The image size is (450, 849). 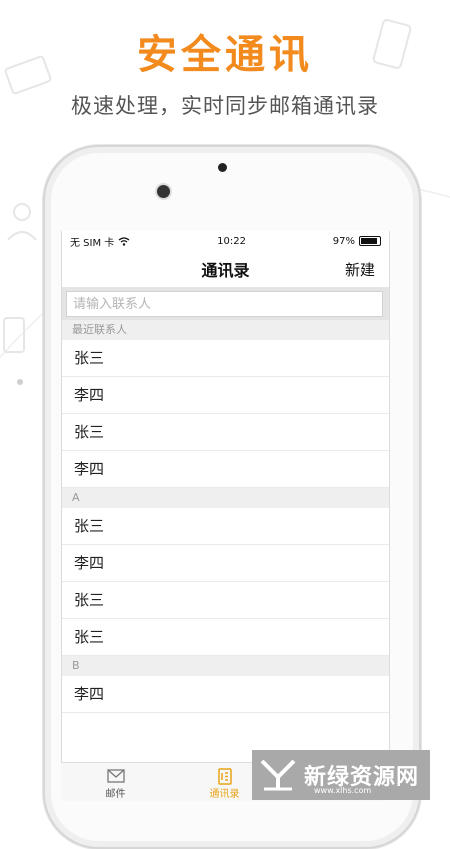 I want to click on status-bar: 无 SIM 卡 10:22 97%, so click(x=225, y=241).